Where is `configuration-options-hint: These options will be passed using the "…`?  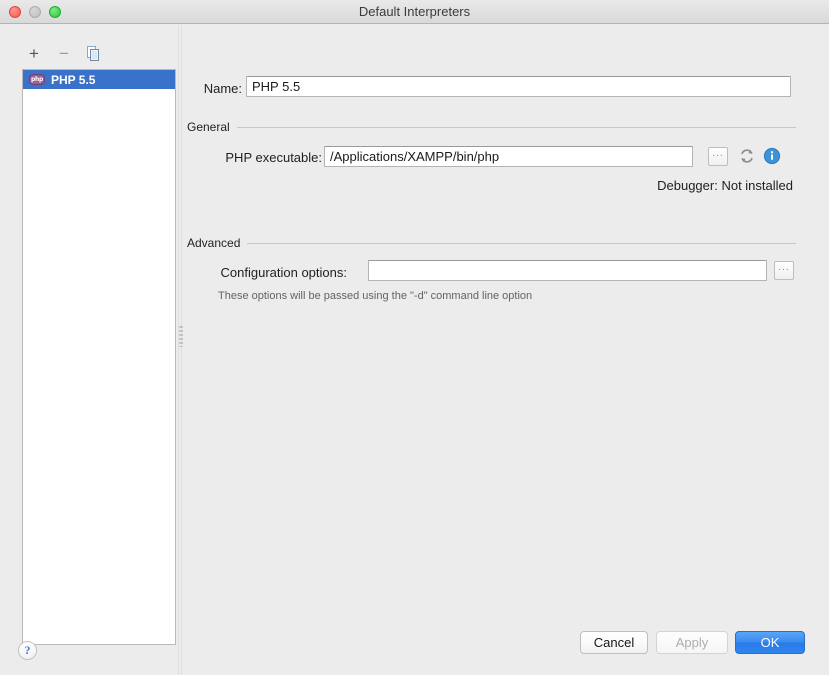
configuration-options-hint: These options will be passed using the "… is located at coordinates (375, 296).